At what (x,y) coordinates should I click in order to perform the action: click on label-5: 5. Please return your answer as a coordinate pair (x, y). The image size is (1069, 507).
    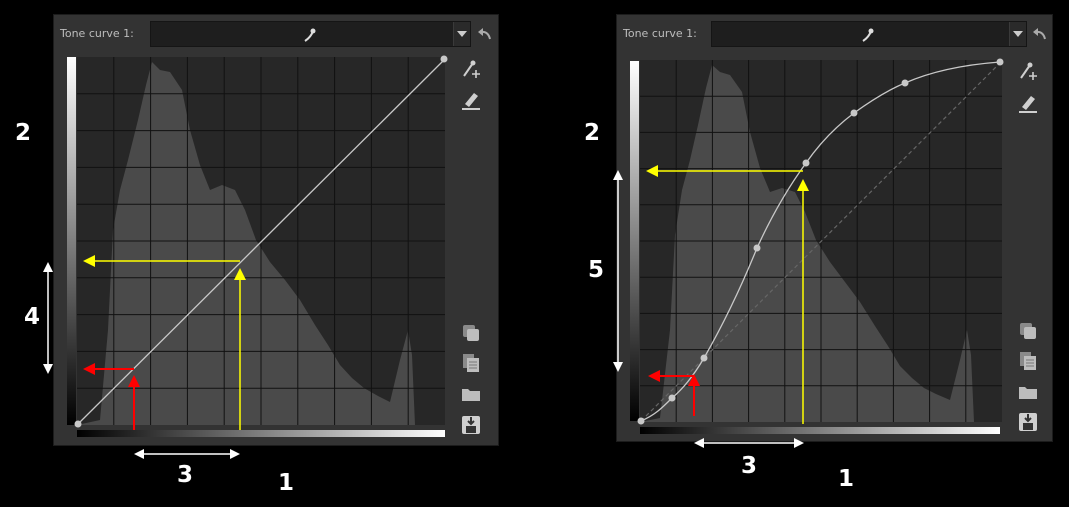
    Looking at the image, I should click on (596, 270).